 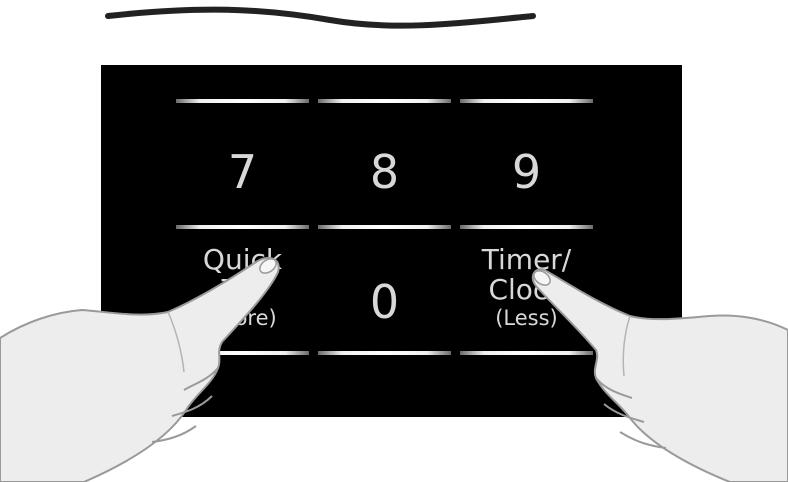 What do you see at coordinates (526, 172) in the screenshot?
I see `key-9: 9` at bounding box center [526, 172].